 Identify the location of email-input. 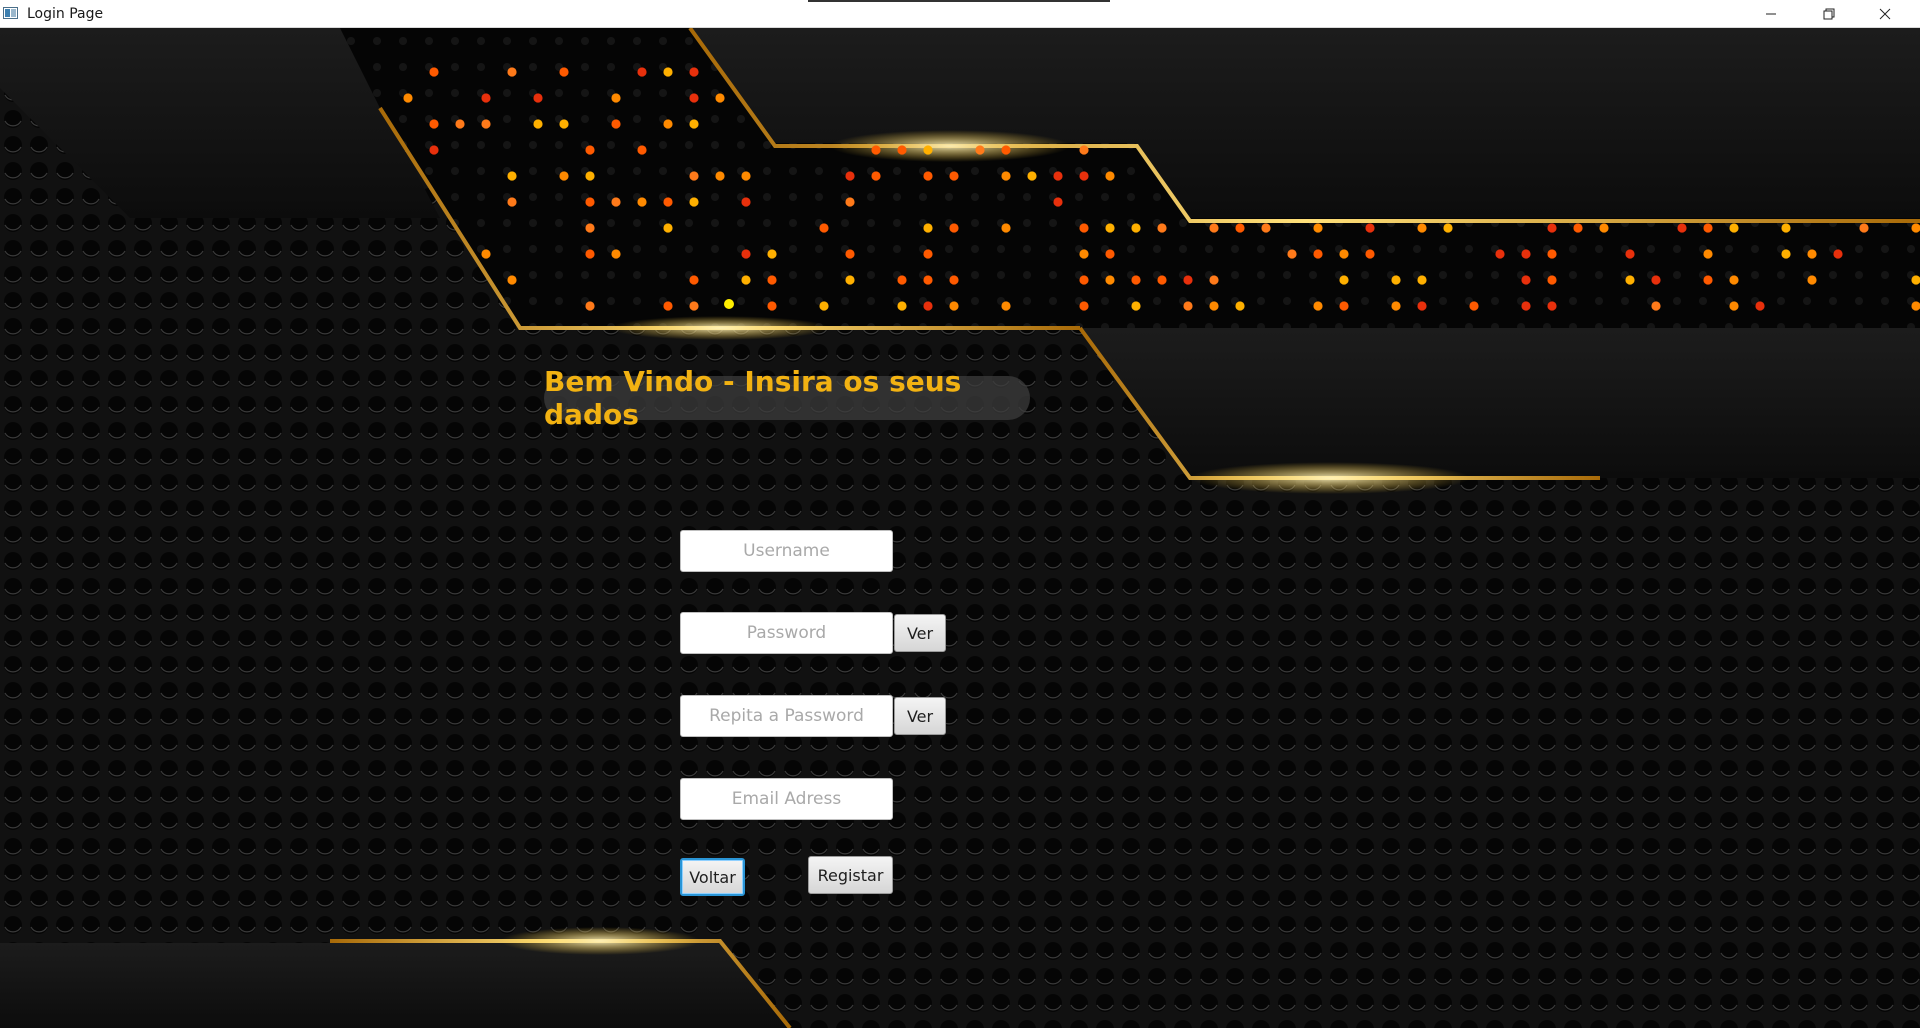
(786, 799).